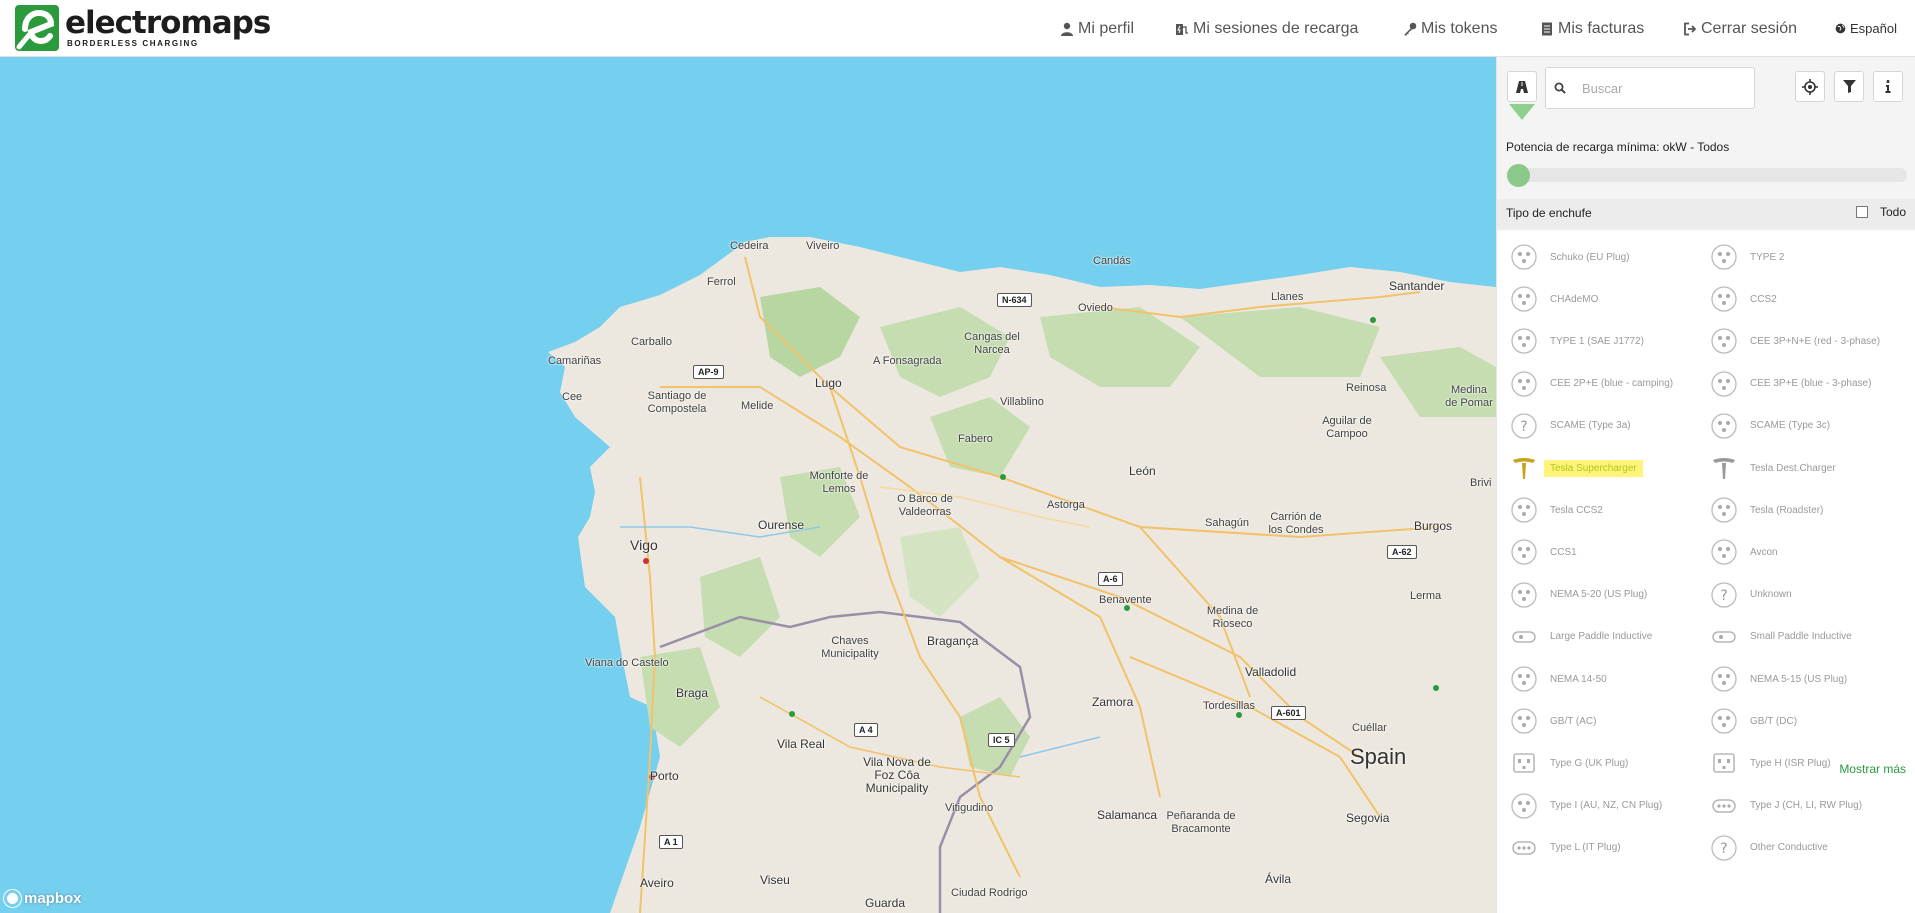  I want to click on map-label: Viveiro, so click(823, 246).